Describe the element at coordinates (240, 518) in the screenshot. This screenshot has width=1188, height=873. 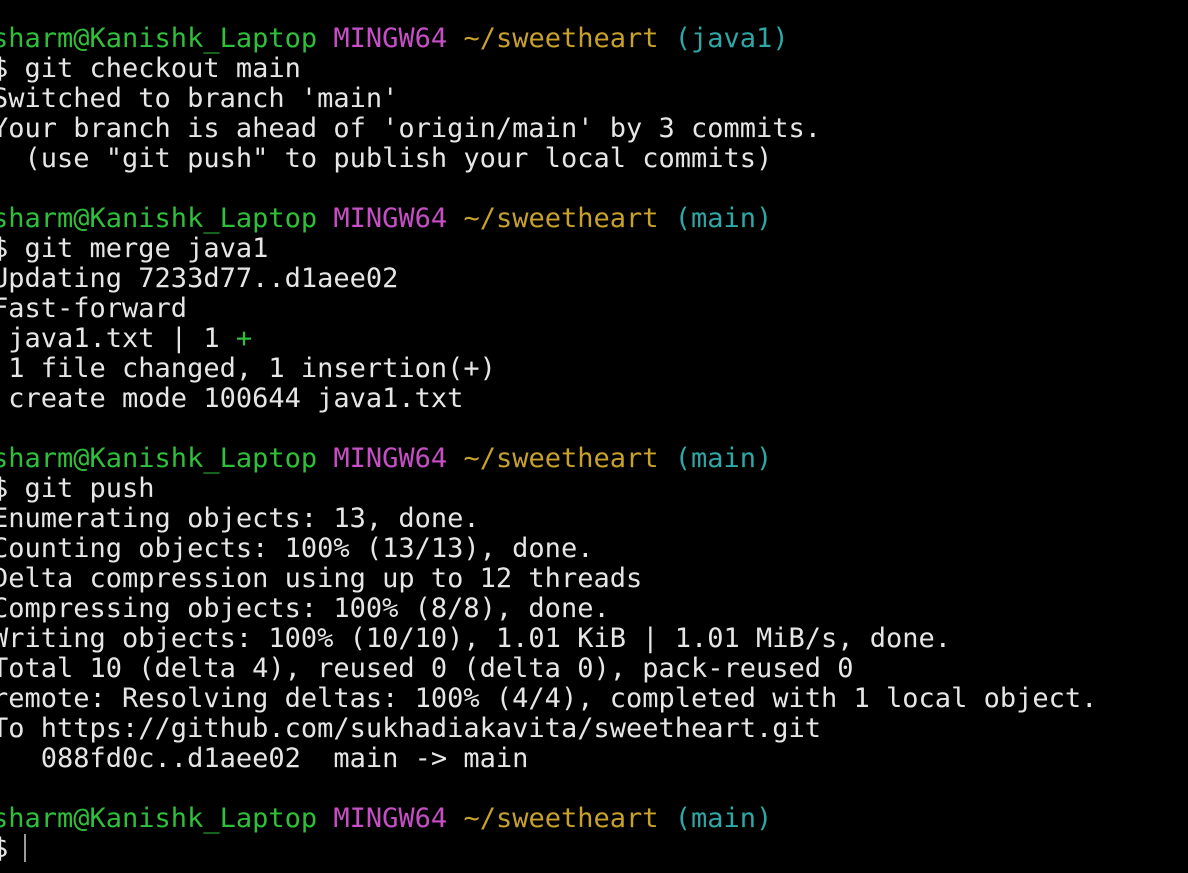
I see `output-text: Enumerating objects: 13, done.` at that location.